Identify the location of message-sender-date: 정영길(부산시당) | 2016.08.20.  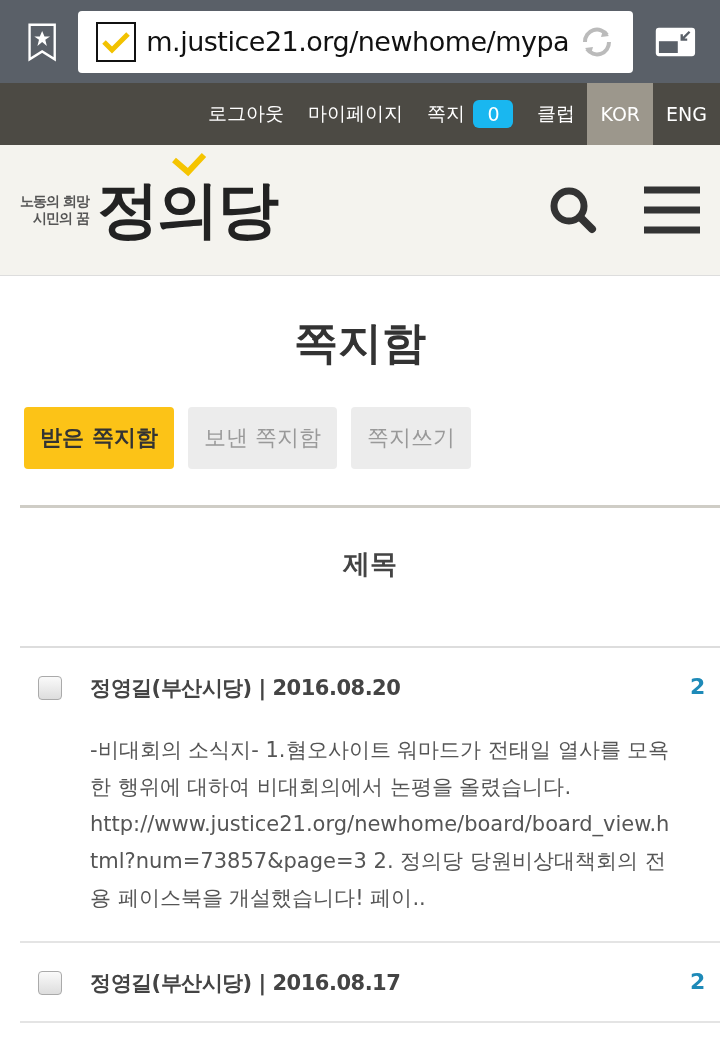
(390, 688).